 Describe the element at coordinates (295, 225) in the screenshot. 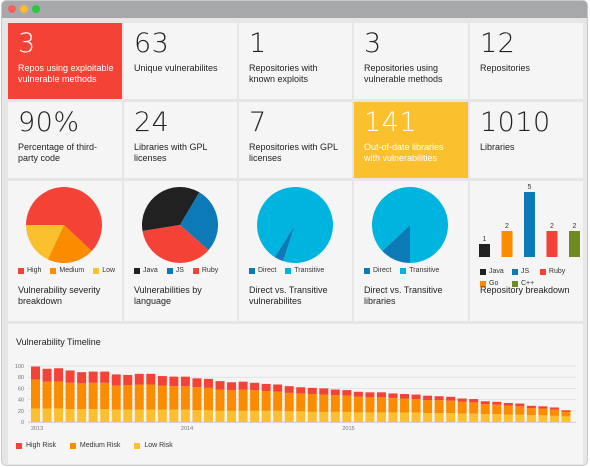

I see `pie-slice-transitive` at that location.